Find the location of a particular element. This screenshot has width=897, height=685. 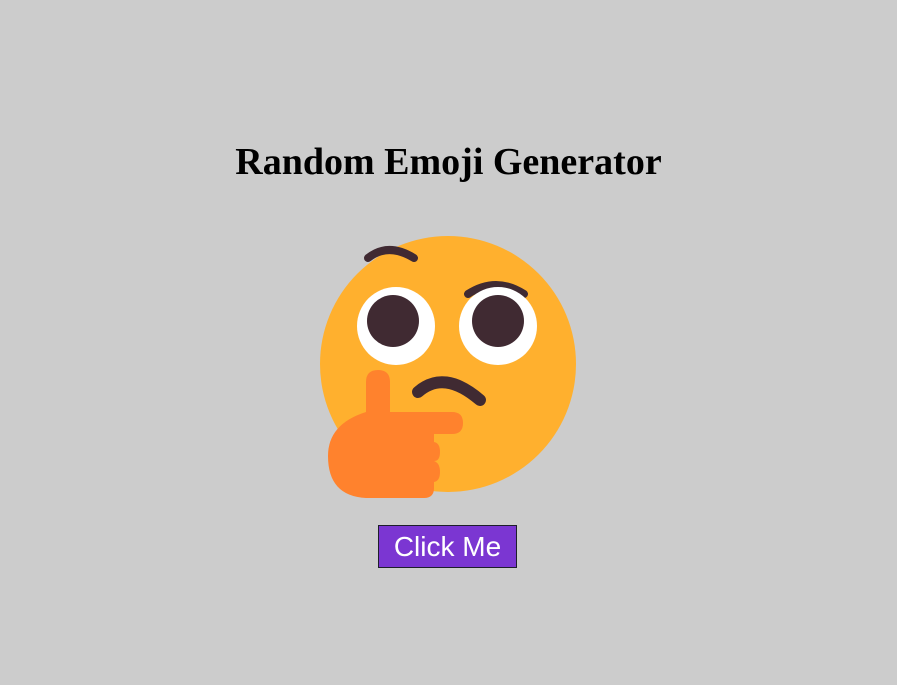

page-title: Random Emoji Generator is located at coordinates (448, 162).